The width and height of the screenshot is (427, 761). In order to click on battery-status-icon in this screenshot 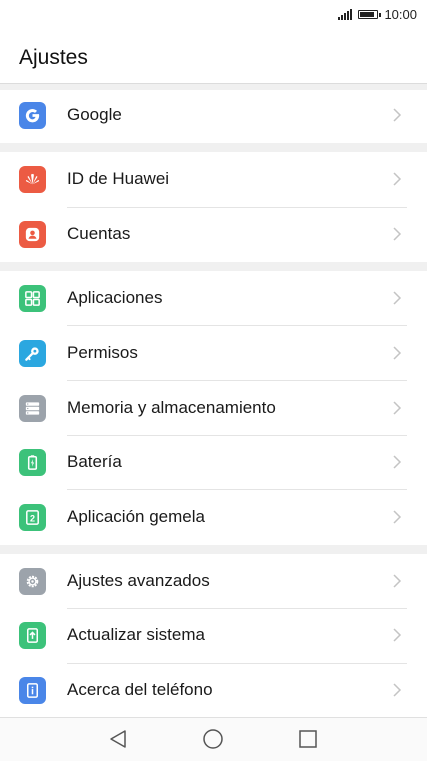, I will do `click(370, 14)`.